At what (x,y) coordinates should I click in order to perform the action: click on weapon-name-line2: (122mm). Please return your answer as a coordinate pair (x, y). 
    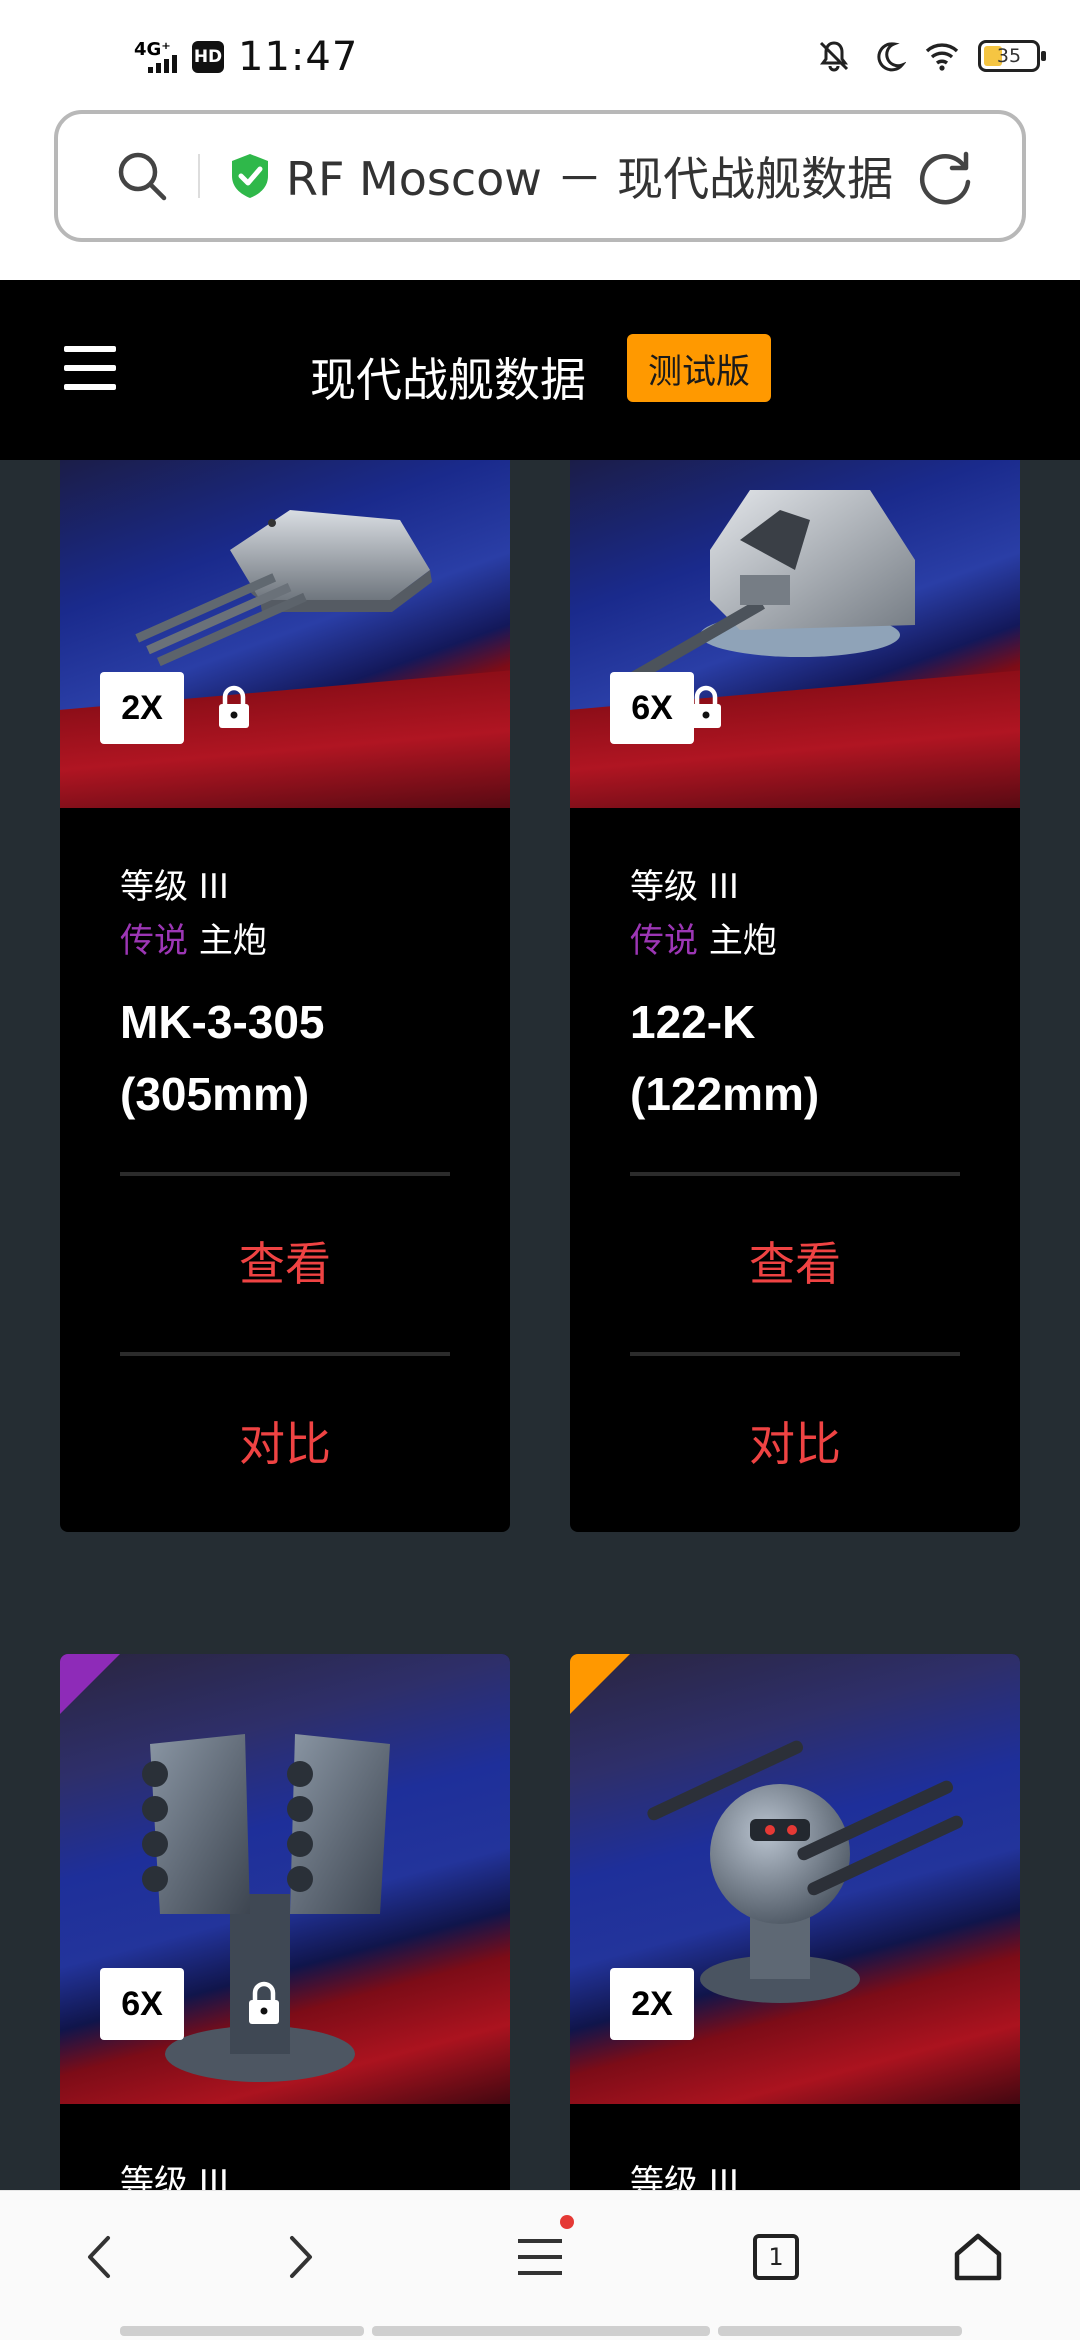
    Looking at the image, I should click on (725, 1094).